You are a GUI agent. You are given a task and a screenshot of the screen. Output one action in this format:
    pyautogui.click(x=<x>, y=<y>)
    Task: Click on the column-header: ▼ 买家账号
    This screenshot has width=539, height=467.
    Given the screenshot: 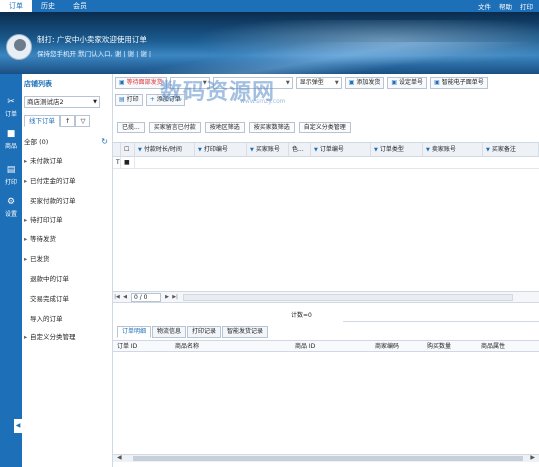 What is the action you would take?
    pyautogui.click(x=268, y=150)
    